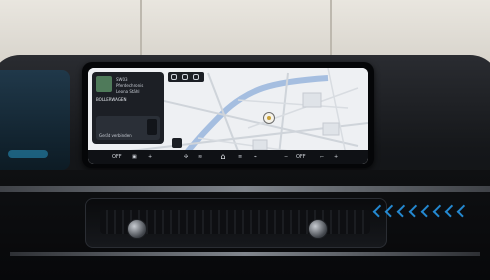  Describe the element at coordinates (137, 229) in the screenshot. I see `vent-knob-left` at that location.